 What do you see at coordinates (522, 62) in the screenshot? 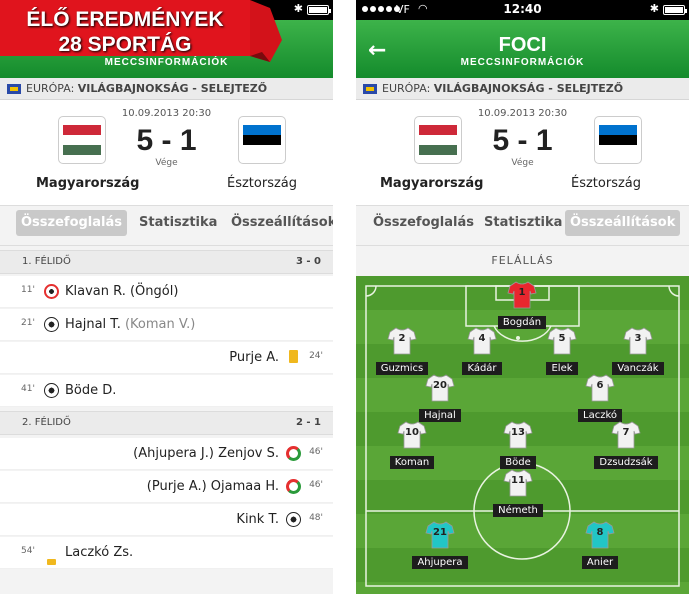
I see `header-subtitle: MECCSINFORMÁCIÓK` at bounding box center [522, 62].